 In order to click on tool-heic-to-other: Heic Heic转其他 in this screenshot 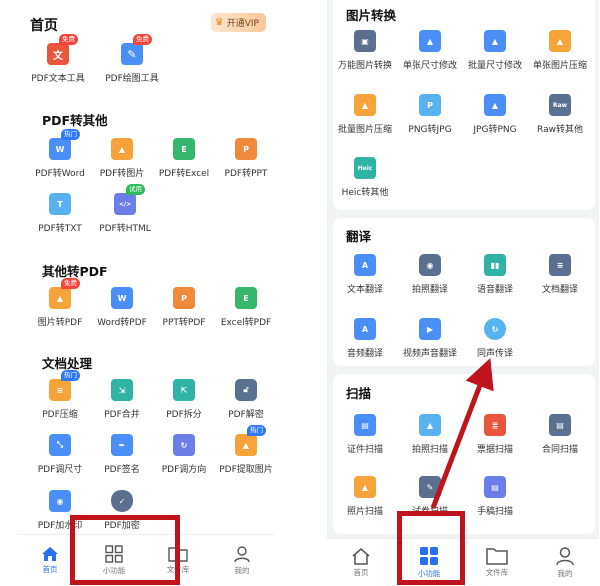, I will do `click(365, 177)`.